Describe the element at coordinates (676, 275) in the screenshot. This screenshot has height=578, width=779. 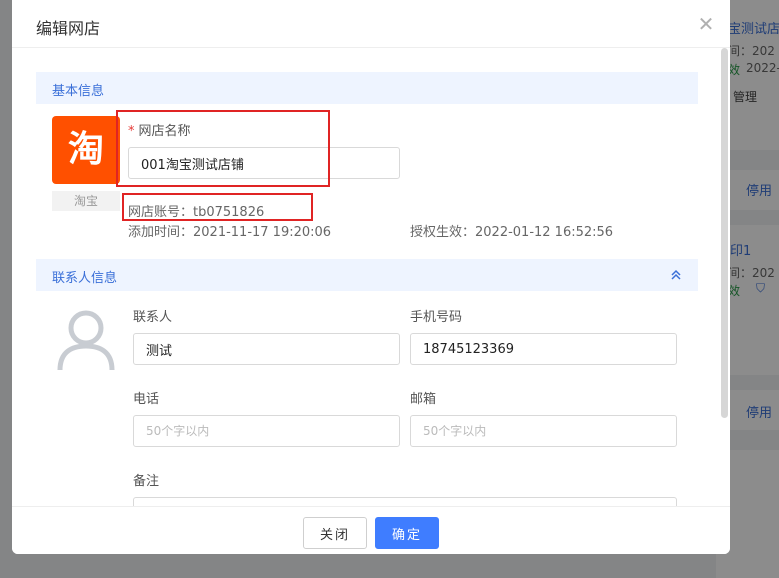
I see `chevron-double-up-icon` at that location.